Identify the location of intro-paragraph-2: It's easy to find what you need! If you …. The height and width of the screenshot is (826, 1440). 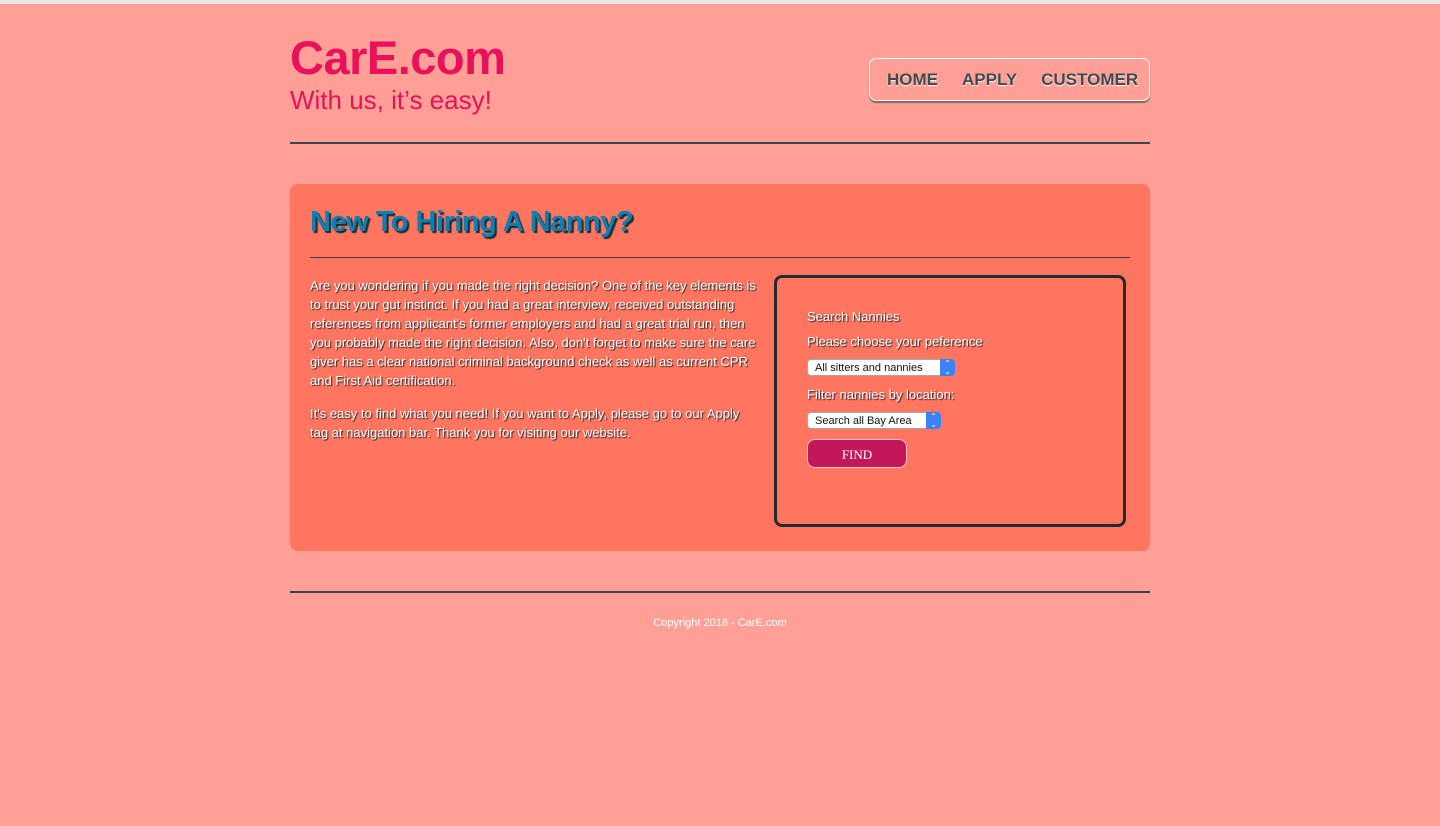
(525, 423).